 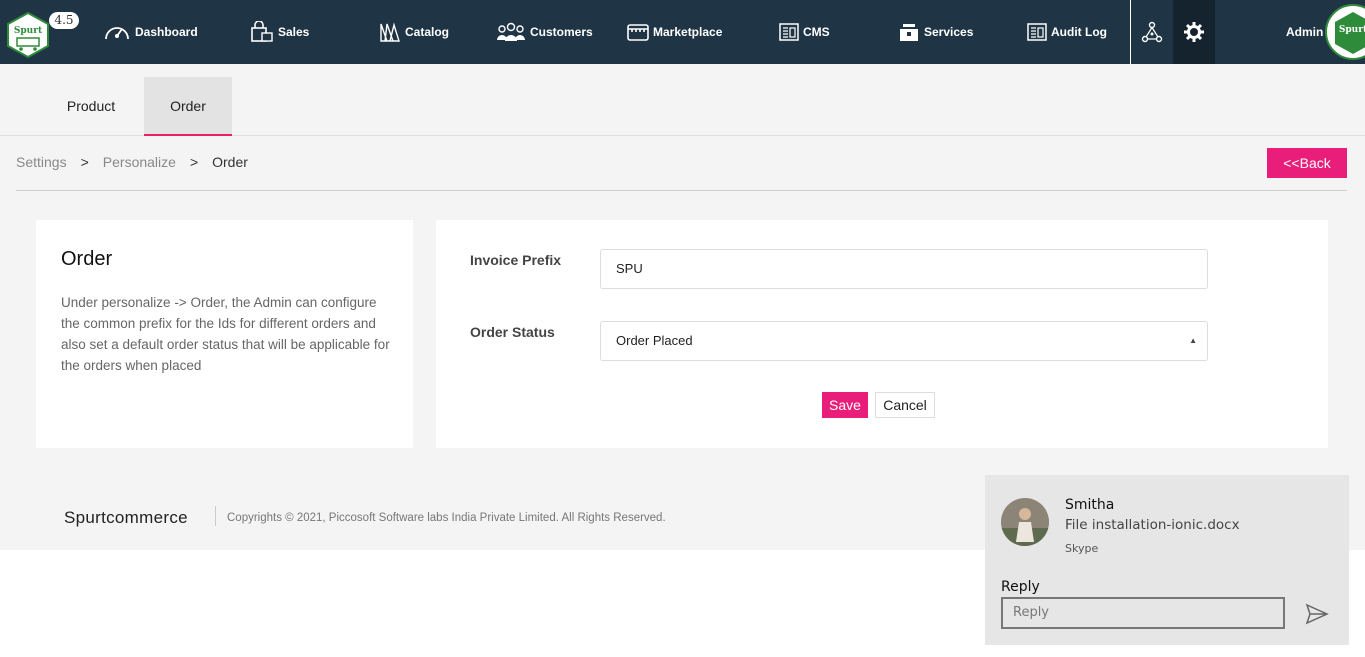 I want to click on nav-label: Sales, so click(x=294, y=32).